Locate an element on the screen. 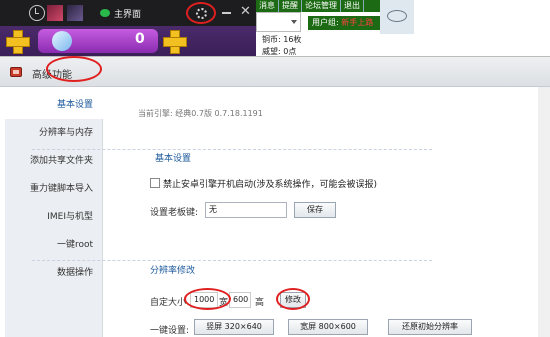 Image resolution: width=550 pixels, height=337 pixels. diamond-icon is located at coordinates (62, 41).